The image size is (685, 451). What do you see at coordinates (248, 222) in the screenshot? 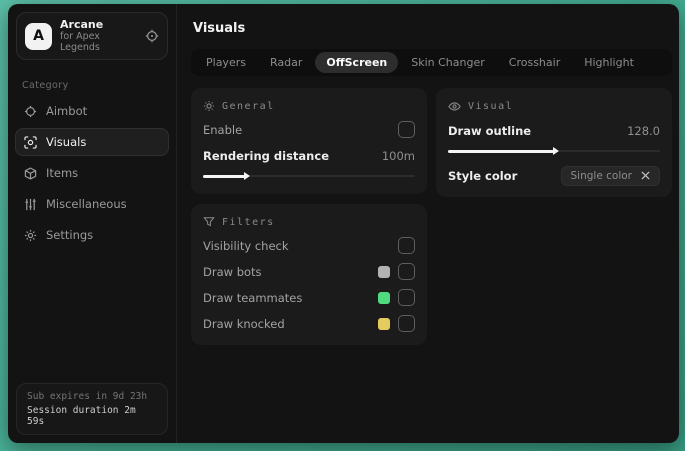
I see `panel-title: Filters` at bounding box center [248, 222].